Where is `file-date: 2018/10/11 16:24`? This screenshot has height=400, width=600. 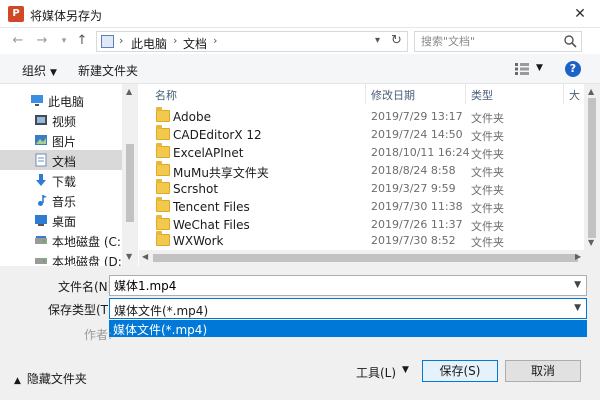 file-date: 2018/10/11 16:24 is located at coordinates (420, 152).